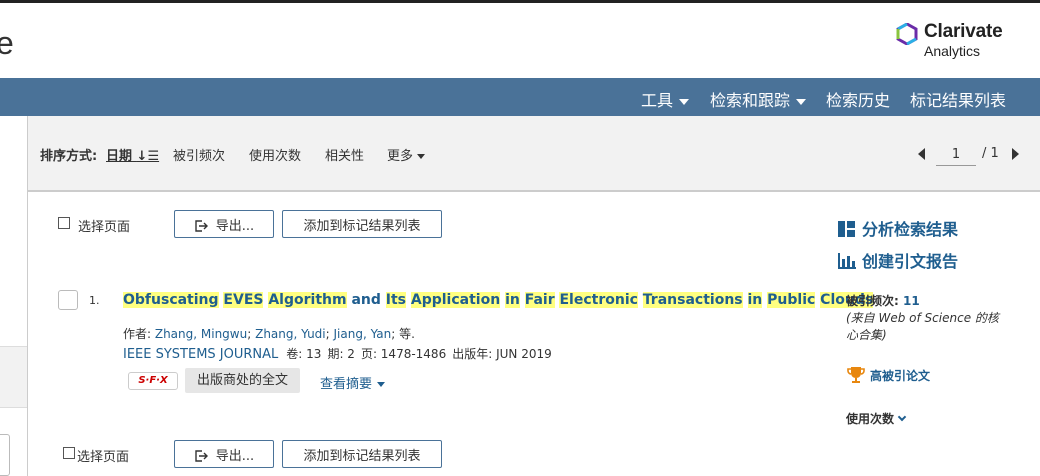 The height and width of the screenshot is (476, 1040). What do you see at coordinates (750, 100) in the screenshot?
I see `nav-search-track-label: 检索和跟踪` at bounding box center [750, 100].